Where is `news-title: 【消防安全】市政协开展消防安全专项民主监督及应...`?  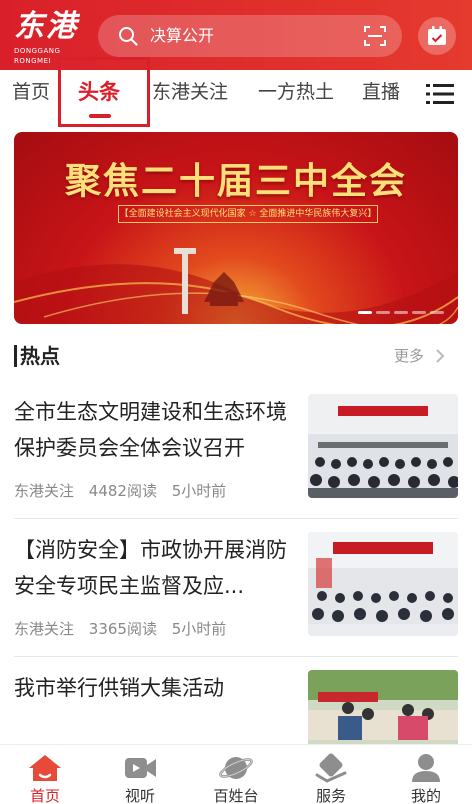 news-title: 【消防安全】市政协开展消防安全专项民主监督及应... is located at coordinates (150, 568).